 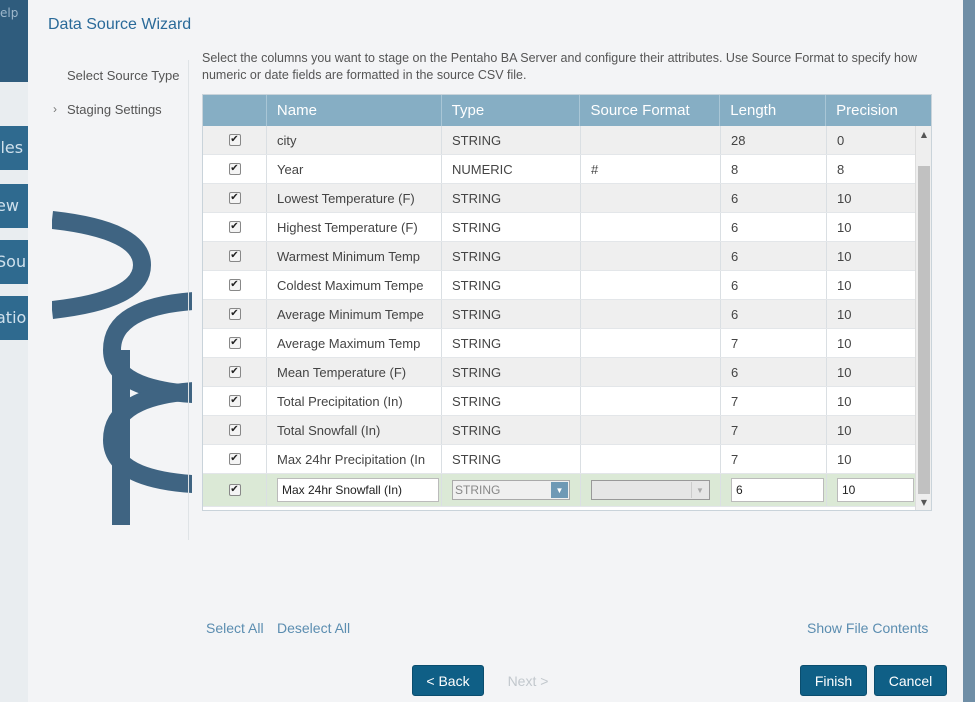 What do you see at coordinates (448, 680) in the screenshot?
I see `back-button: < Back` at bounding box center [448, 680].